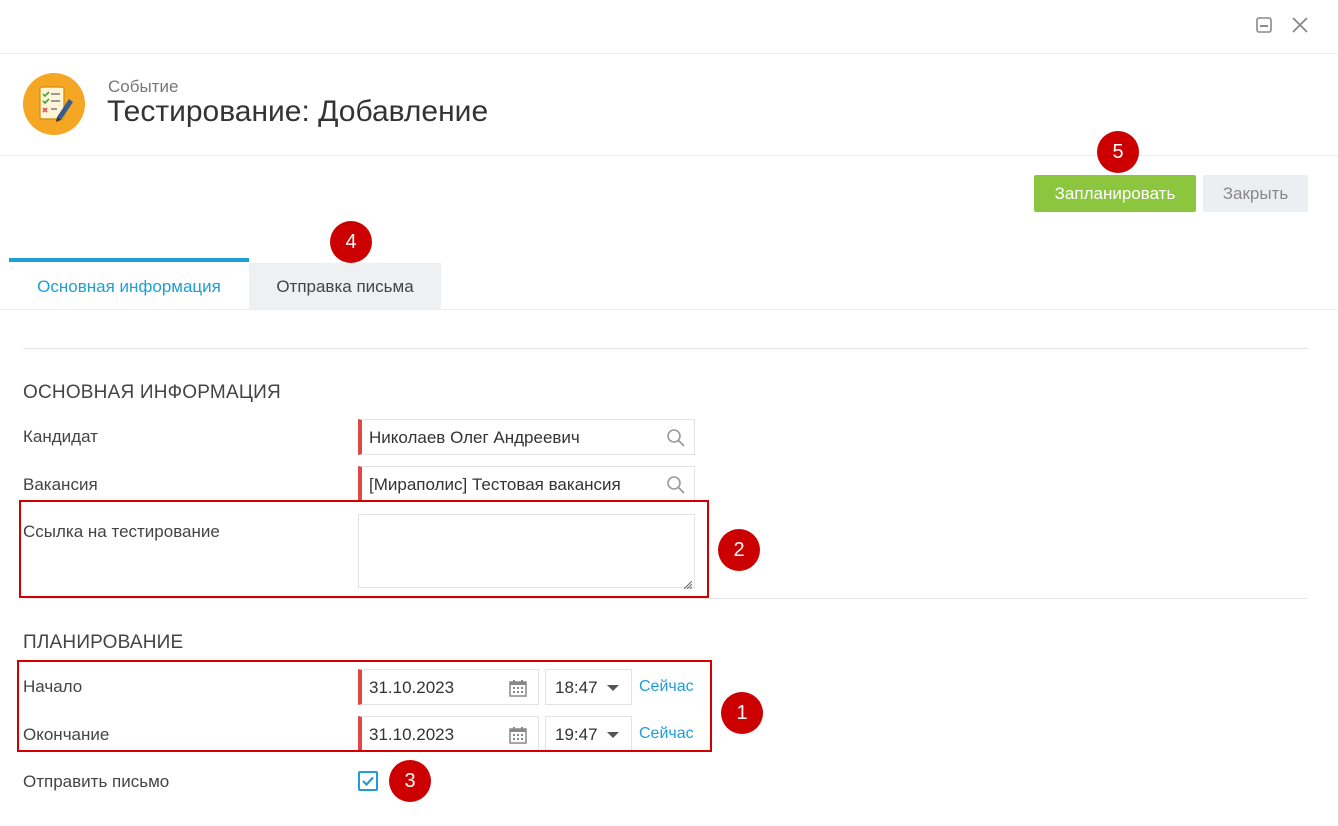 The width and height of the screenshot is (1339, 826). What do you see at coordinates (345, 286) in the screenshot?
I see `tab-send-letter: Отправка письма` at bounding box center [345, 286].